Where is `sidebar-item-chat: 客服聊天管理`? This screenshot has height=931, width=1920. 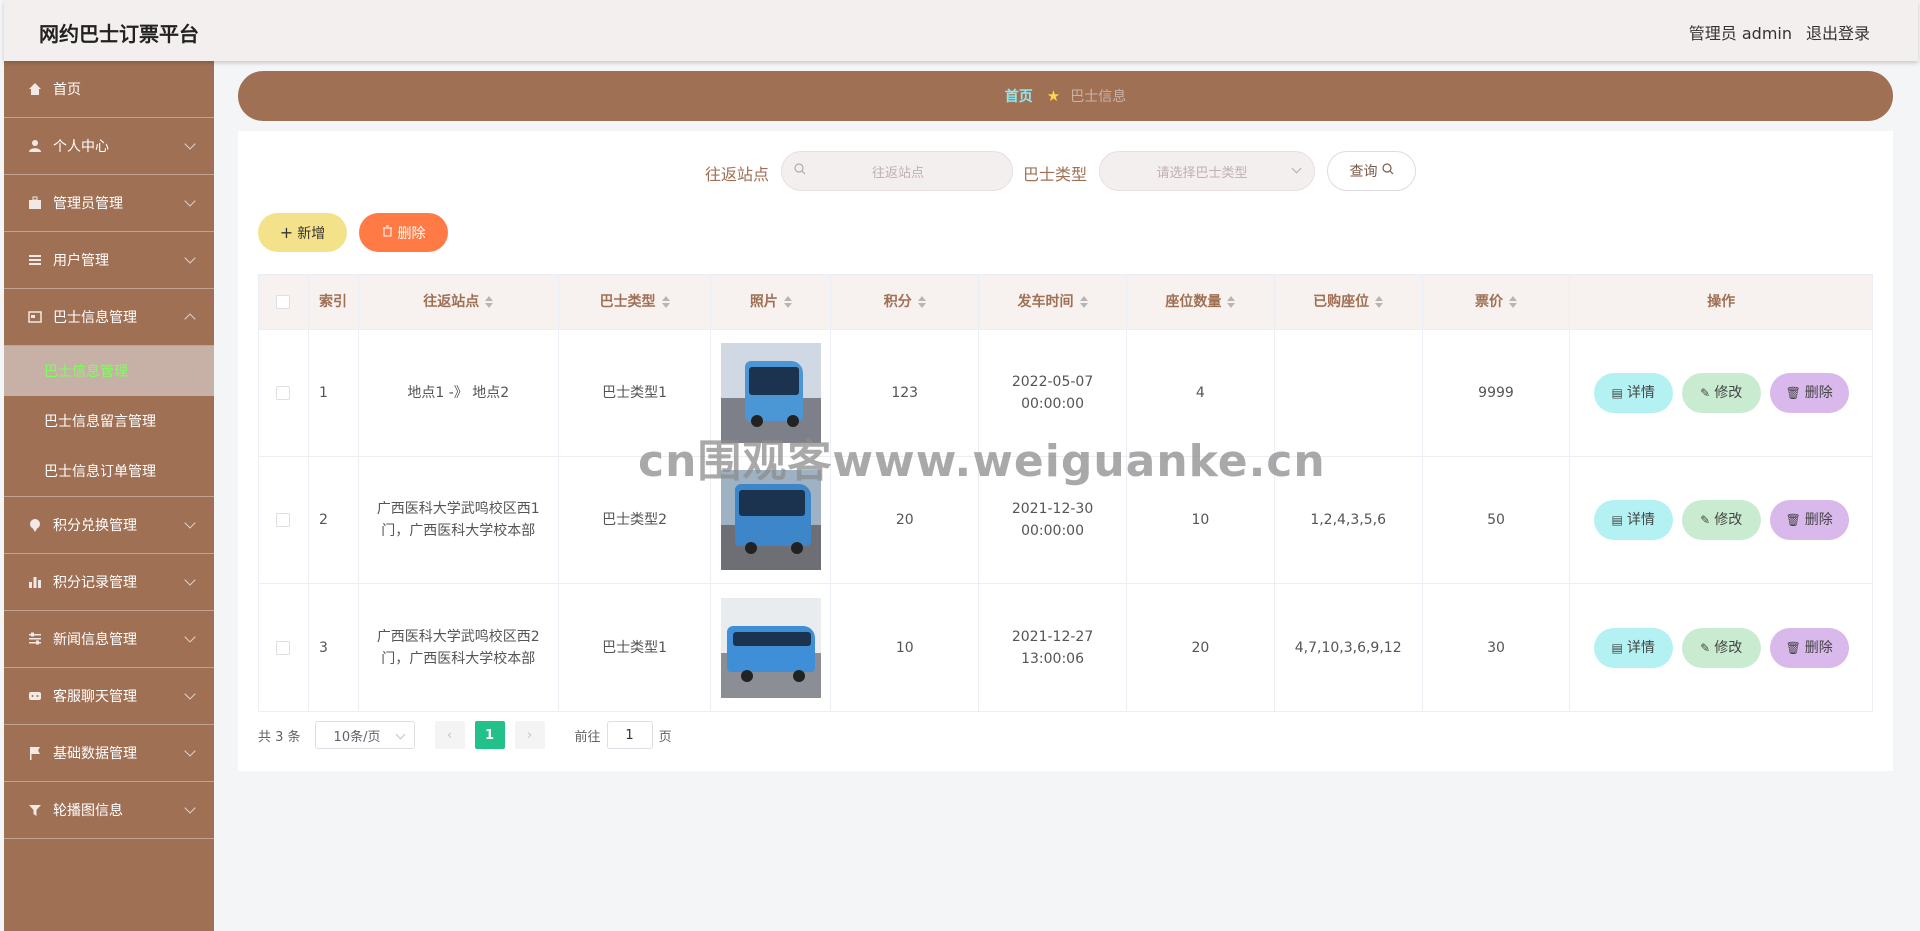
sidebar-item-chat: 客服聊天管理 is located at coordinates (109, 696).